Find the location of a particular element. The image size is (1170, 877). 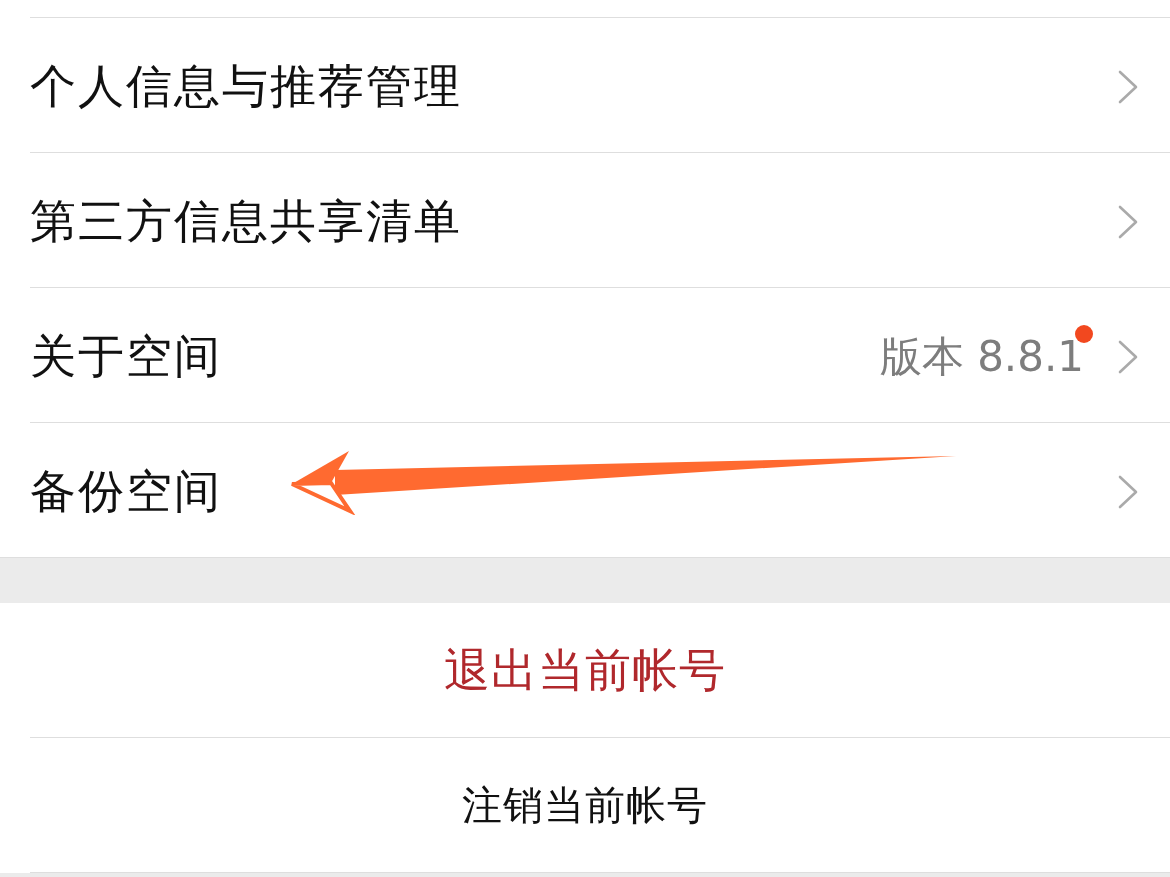

row-label: 备份空间 is located at coordinates (126, 491).